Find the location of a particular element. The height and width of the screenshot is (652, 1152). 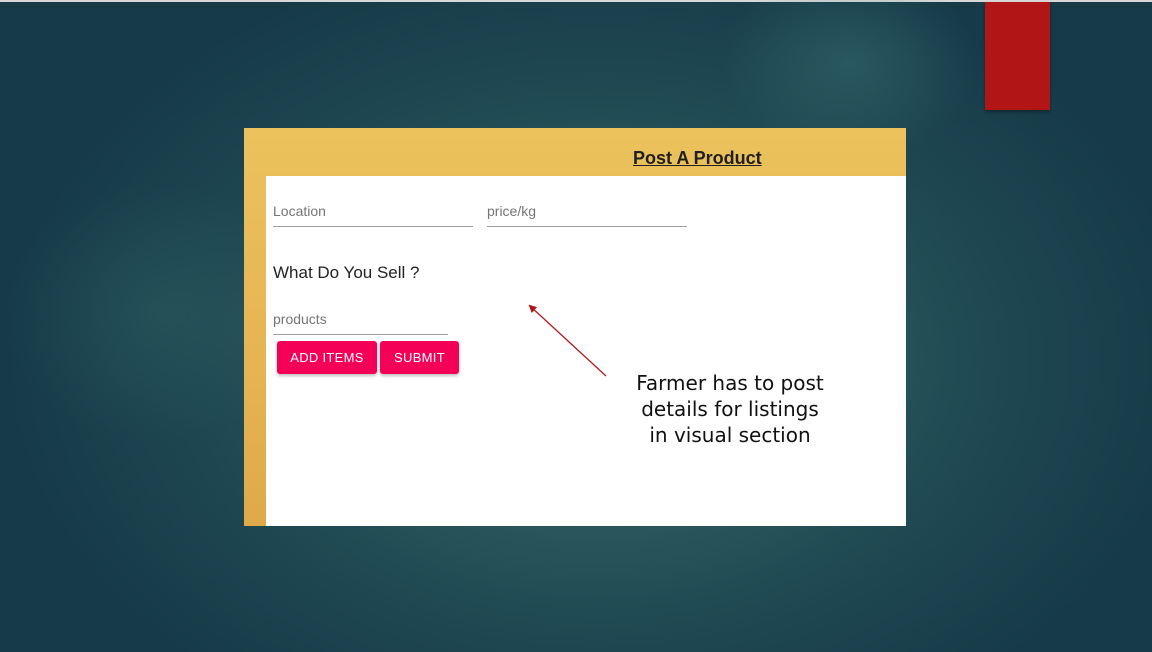

annotation-line: Farmer has to post is located at coordinates (730, 383).